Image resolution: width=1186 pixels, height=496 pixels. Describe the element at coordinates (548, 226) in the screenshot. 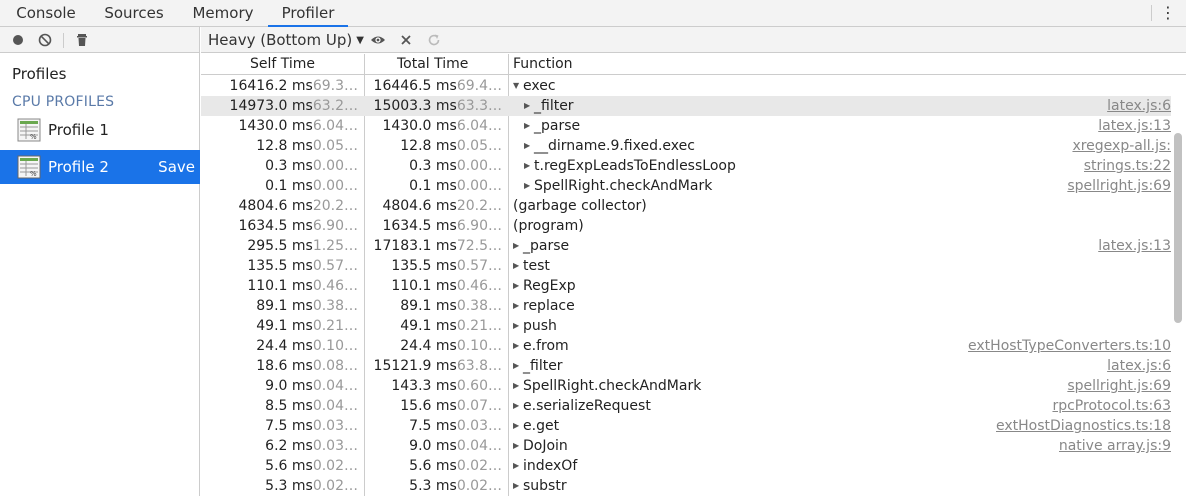

I see `function-cell: (program)` at that location.